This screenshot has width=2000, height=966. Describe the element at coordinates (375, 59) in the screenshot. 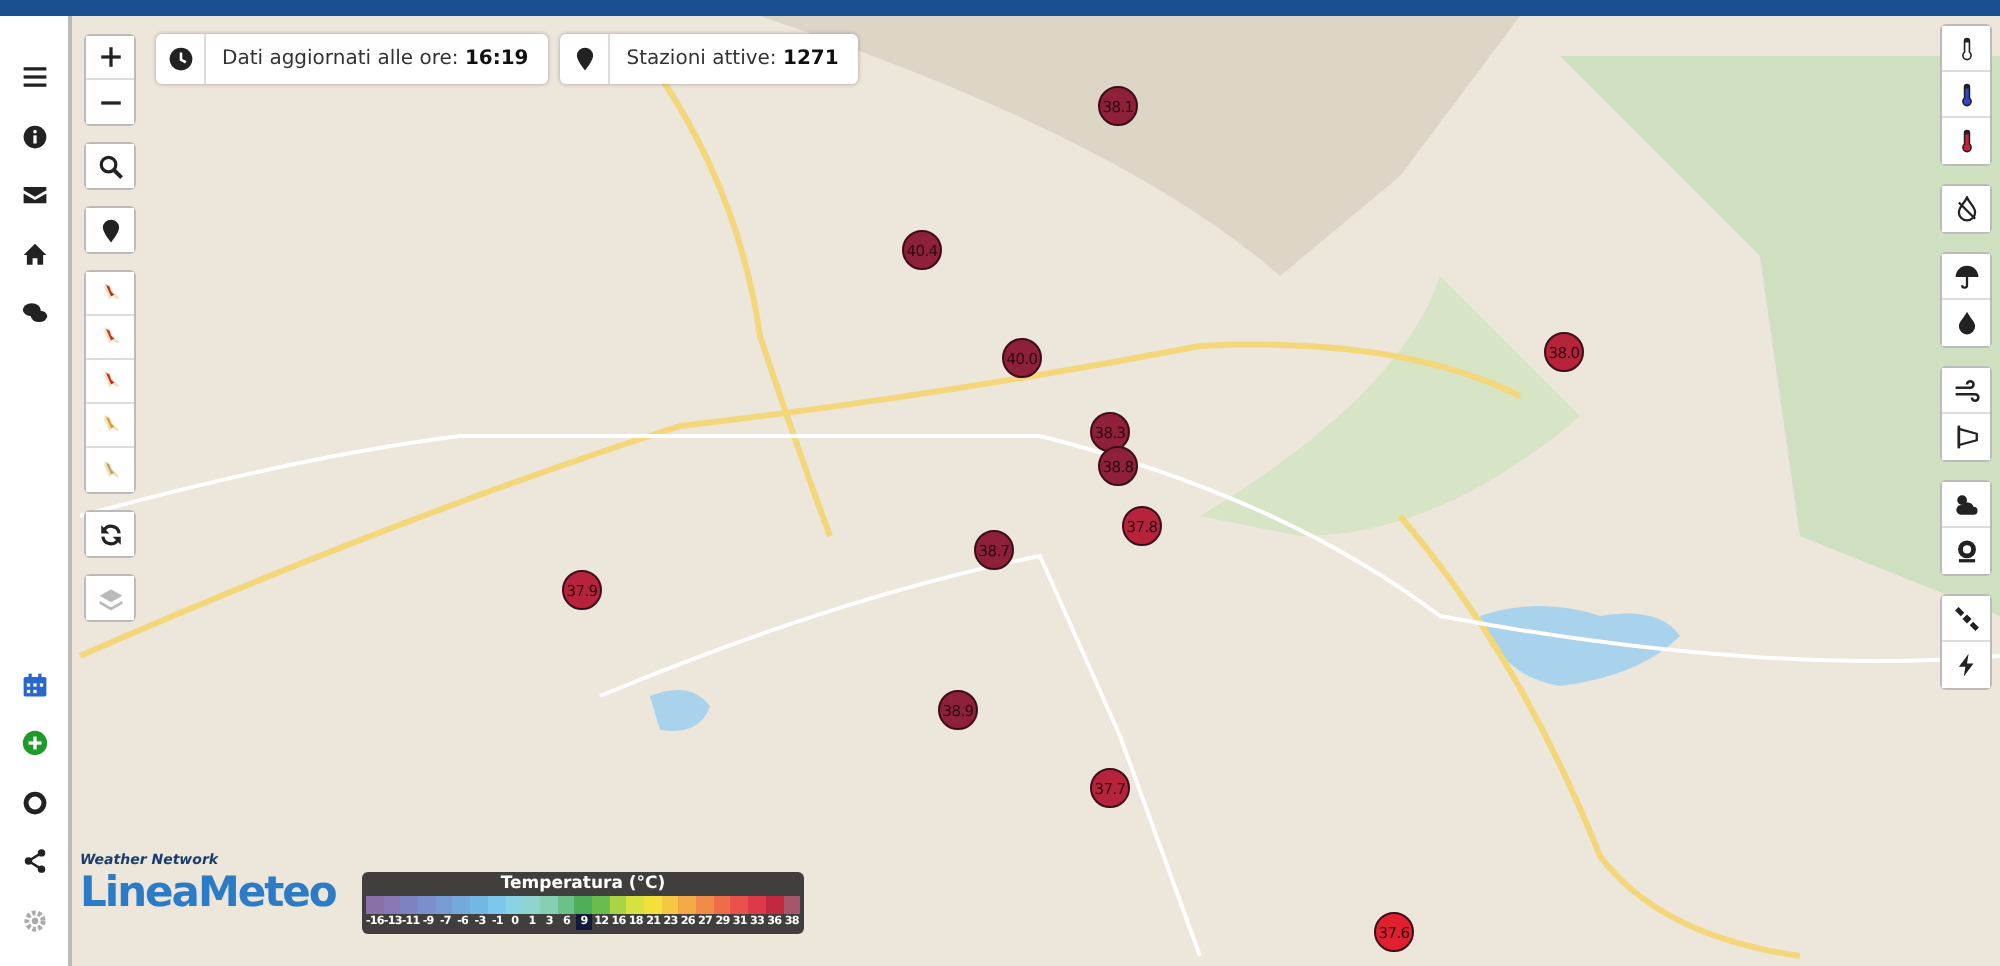

I see `update-time-text: Dati aggiornati alle ore: 16:19` at that location.